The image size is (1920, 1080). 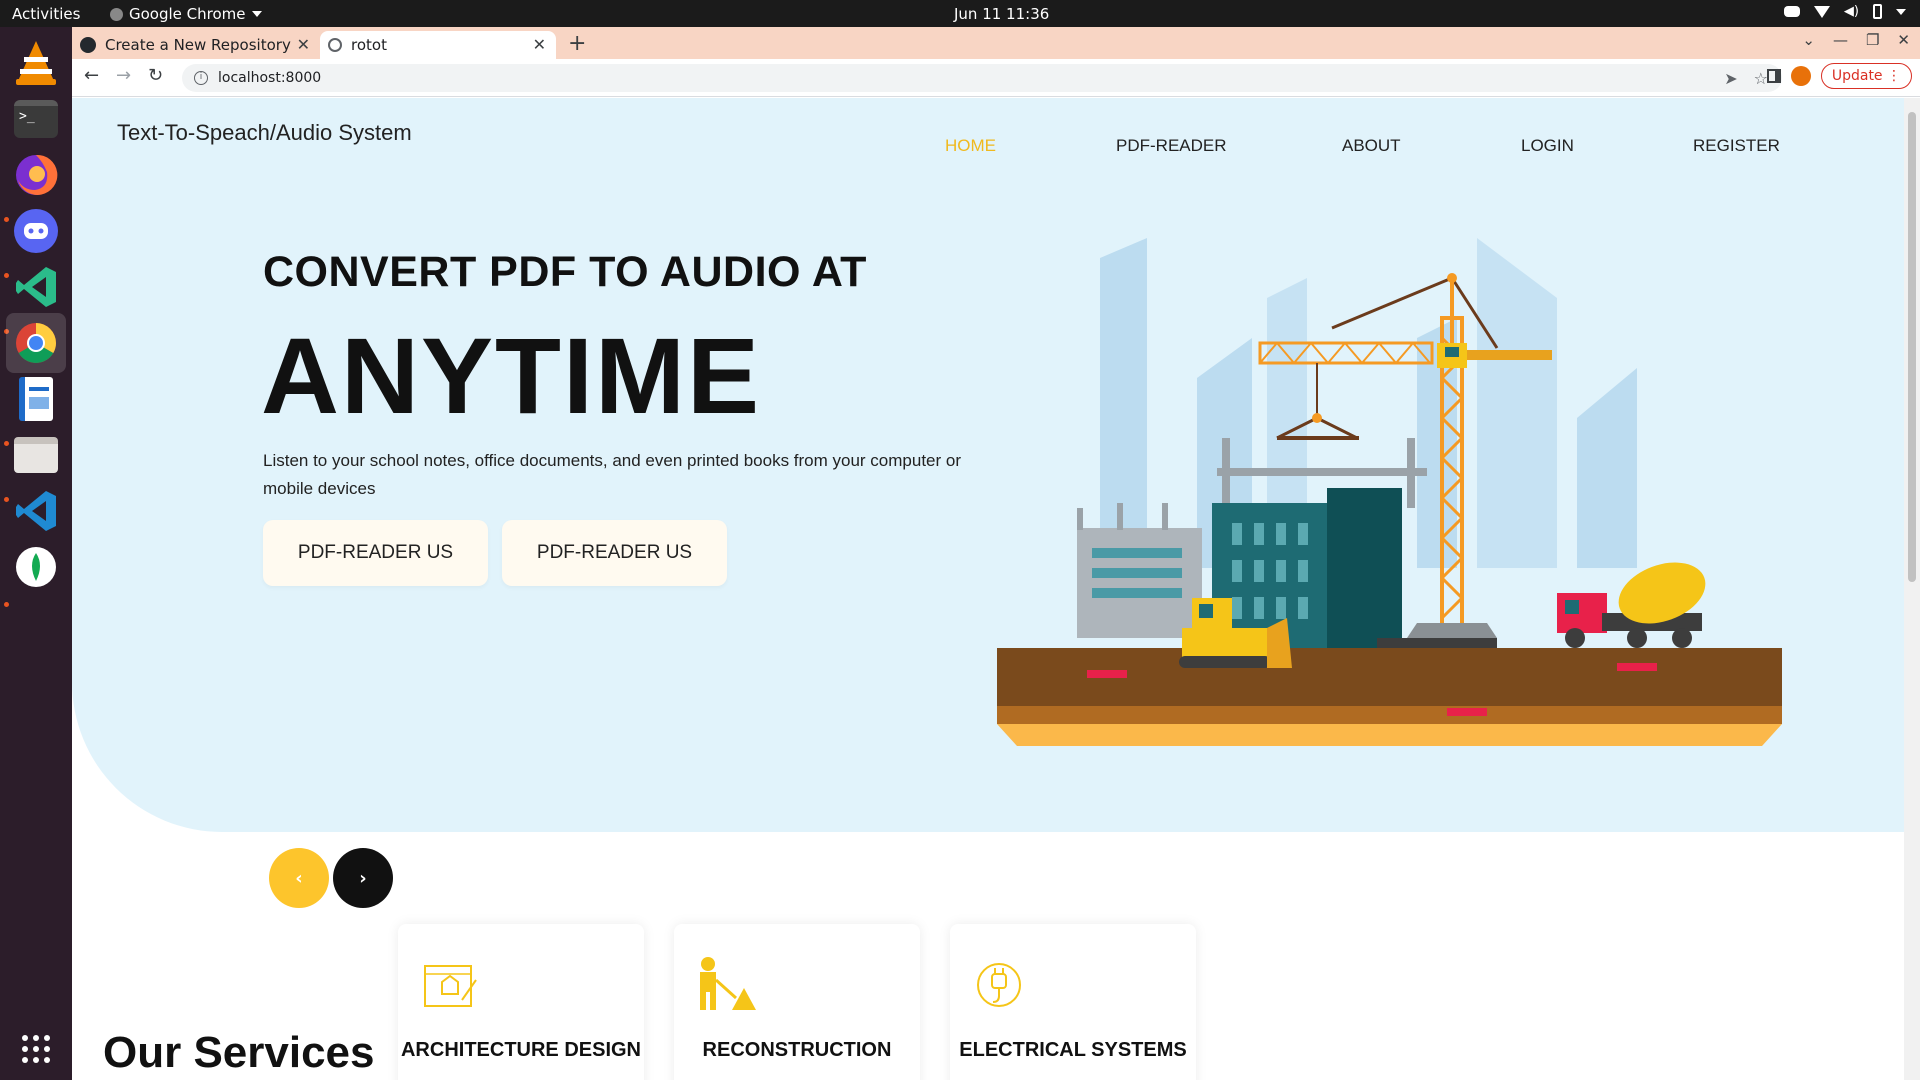 I want to click on chrome-icon, so click(x=36, y=343).